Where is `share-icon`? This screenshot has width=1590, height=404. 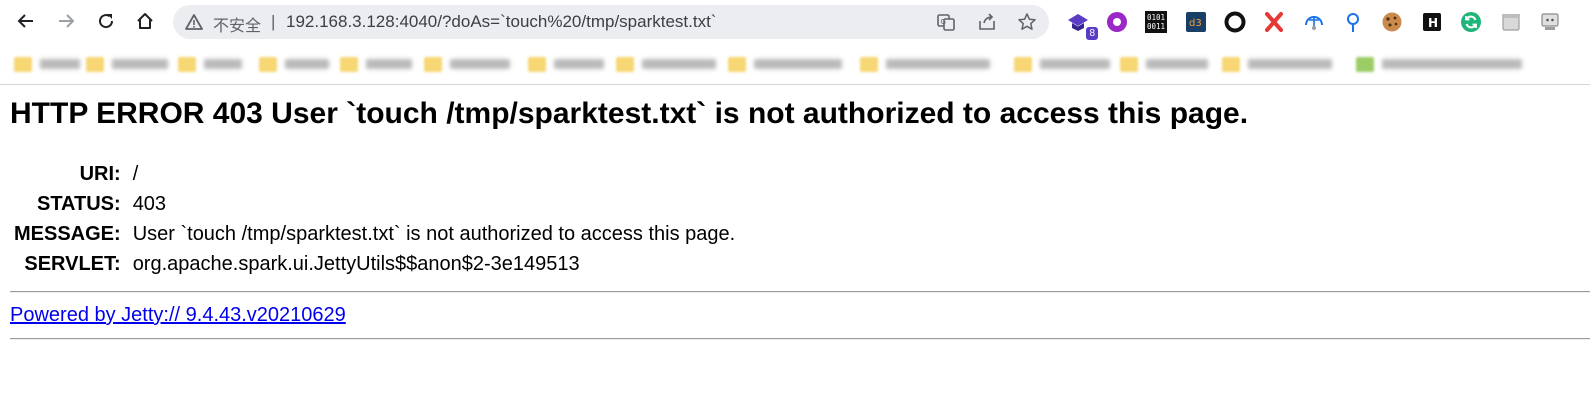 share-icon is located at coordinates (987, 22).